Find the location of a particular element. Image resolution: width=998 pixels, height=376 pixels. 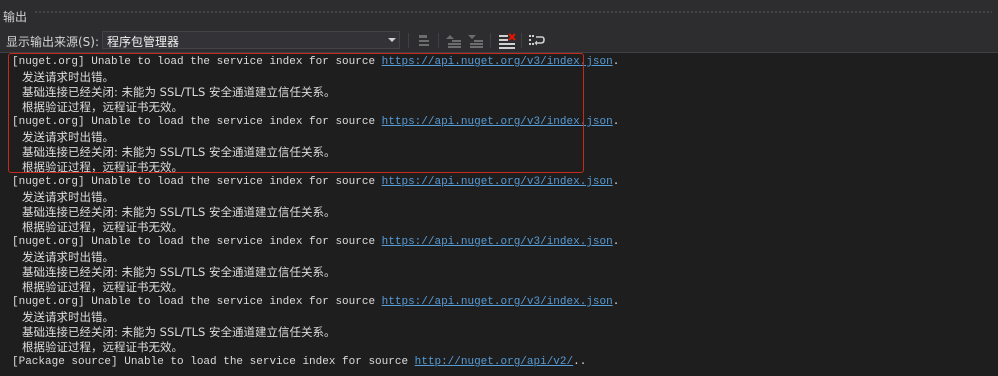

next-message-icon is located at coordinates (475, 41).